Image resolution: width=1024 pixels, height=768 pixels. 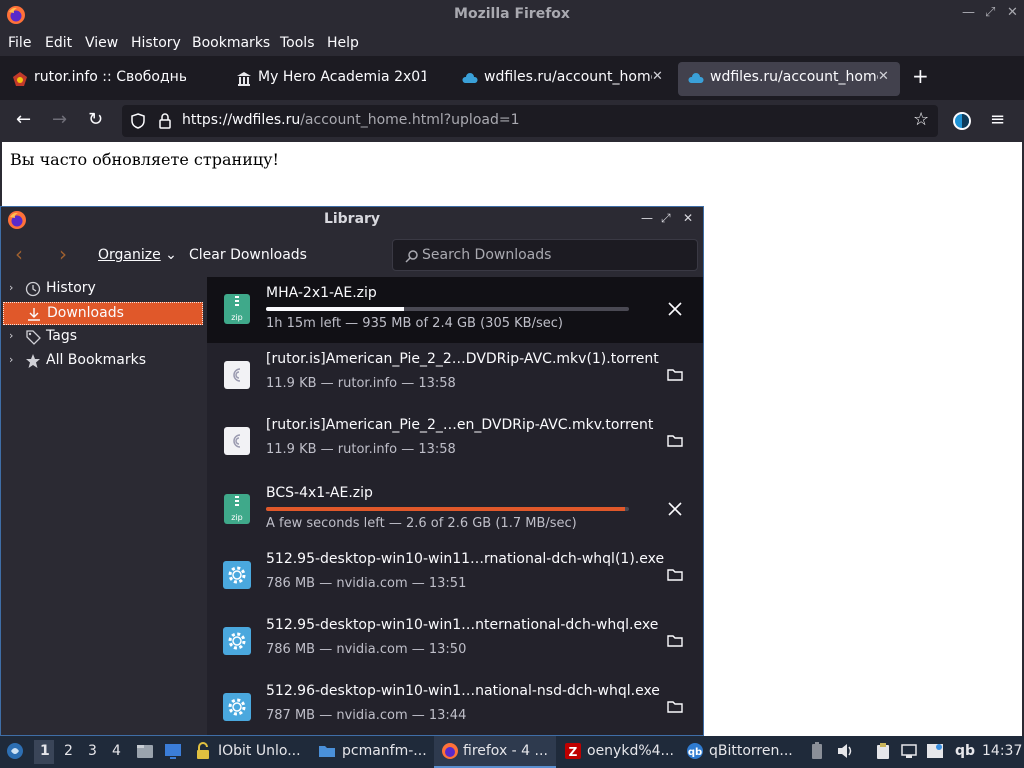 What do you see at coordinates (1002, 751) in the screenshot?
I see `clock: 14:37` at bounding box center [1002, 751].